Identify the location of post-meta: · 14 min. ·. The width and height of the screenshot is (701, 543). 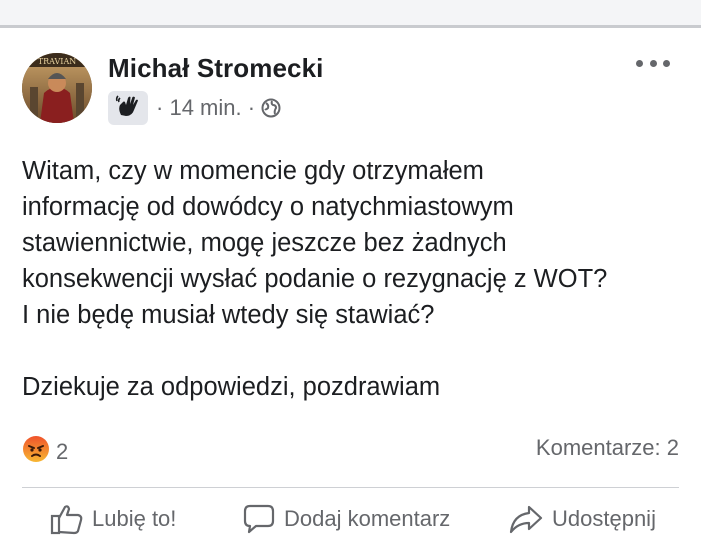
(194, 108).